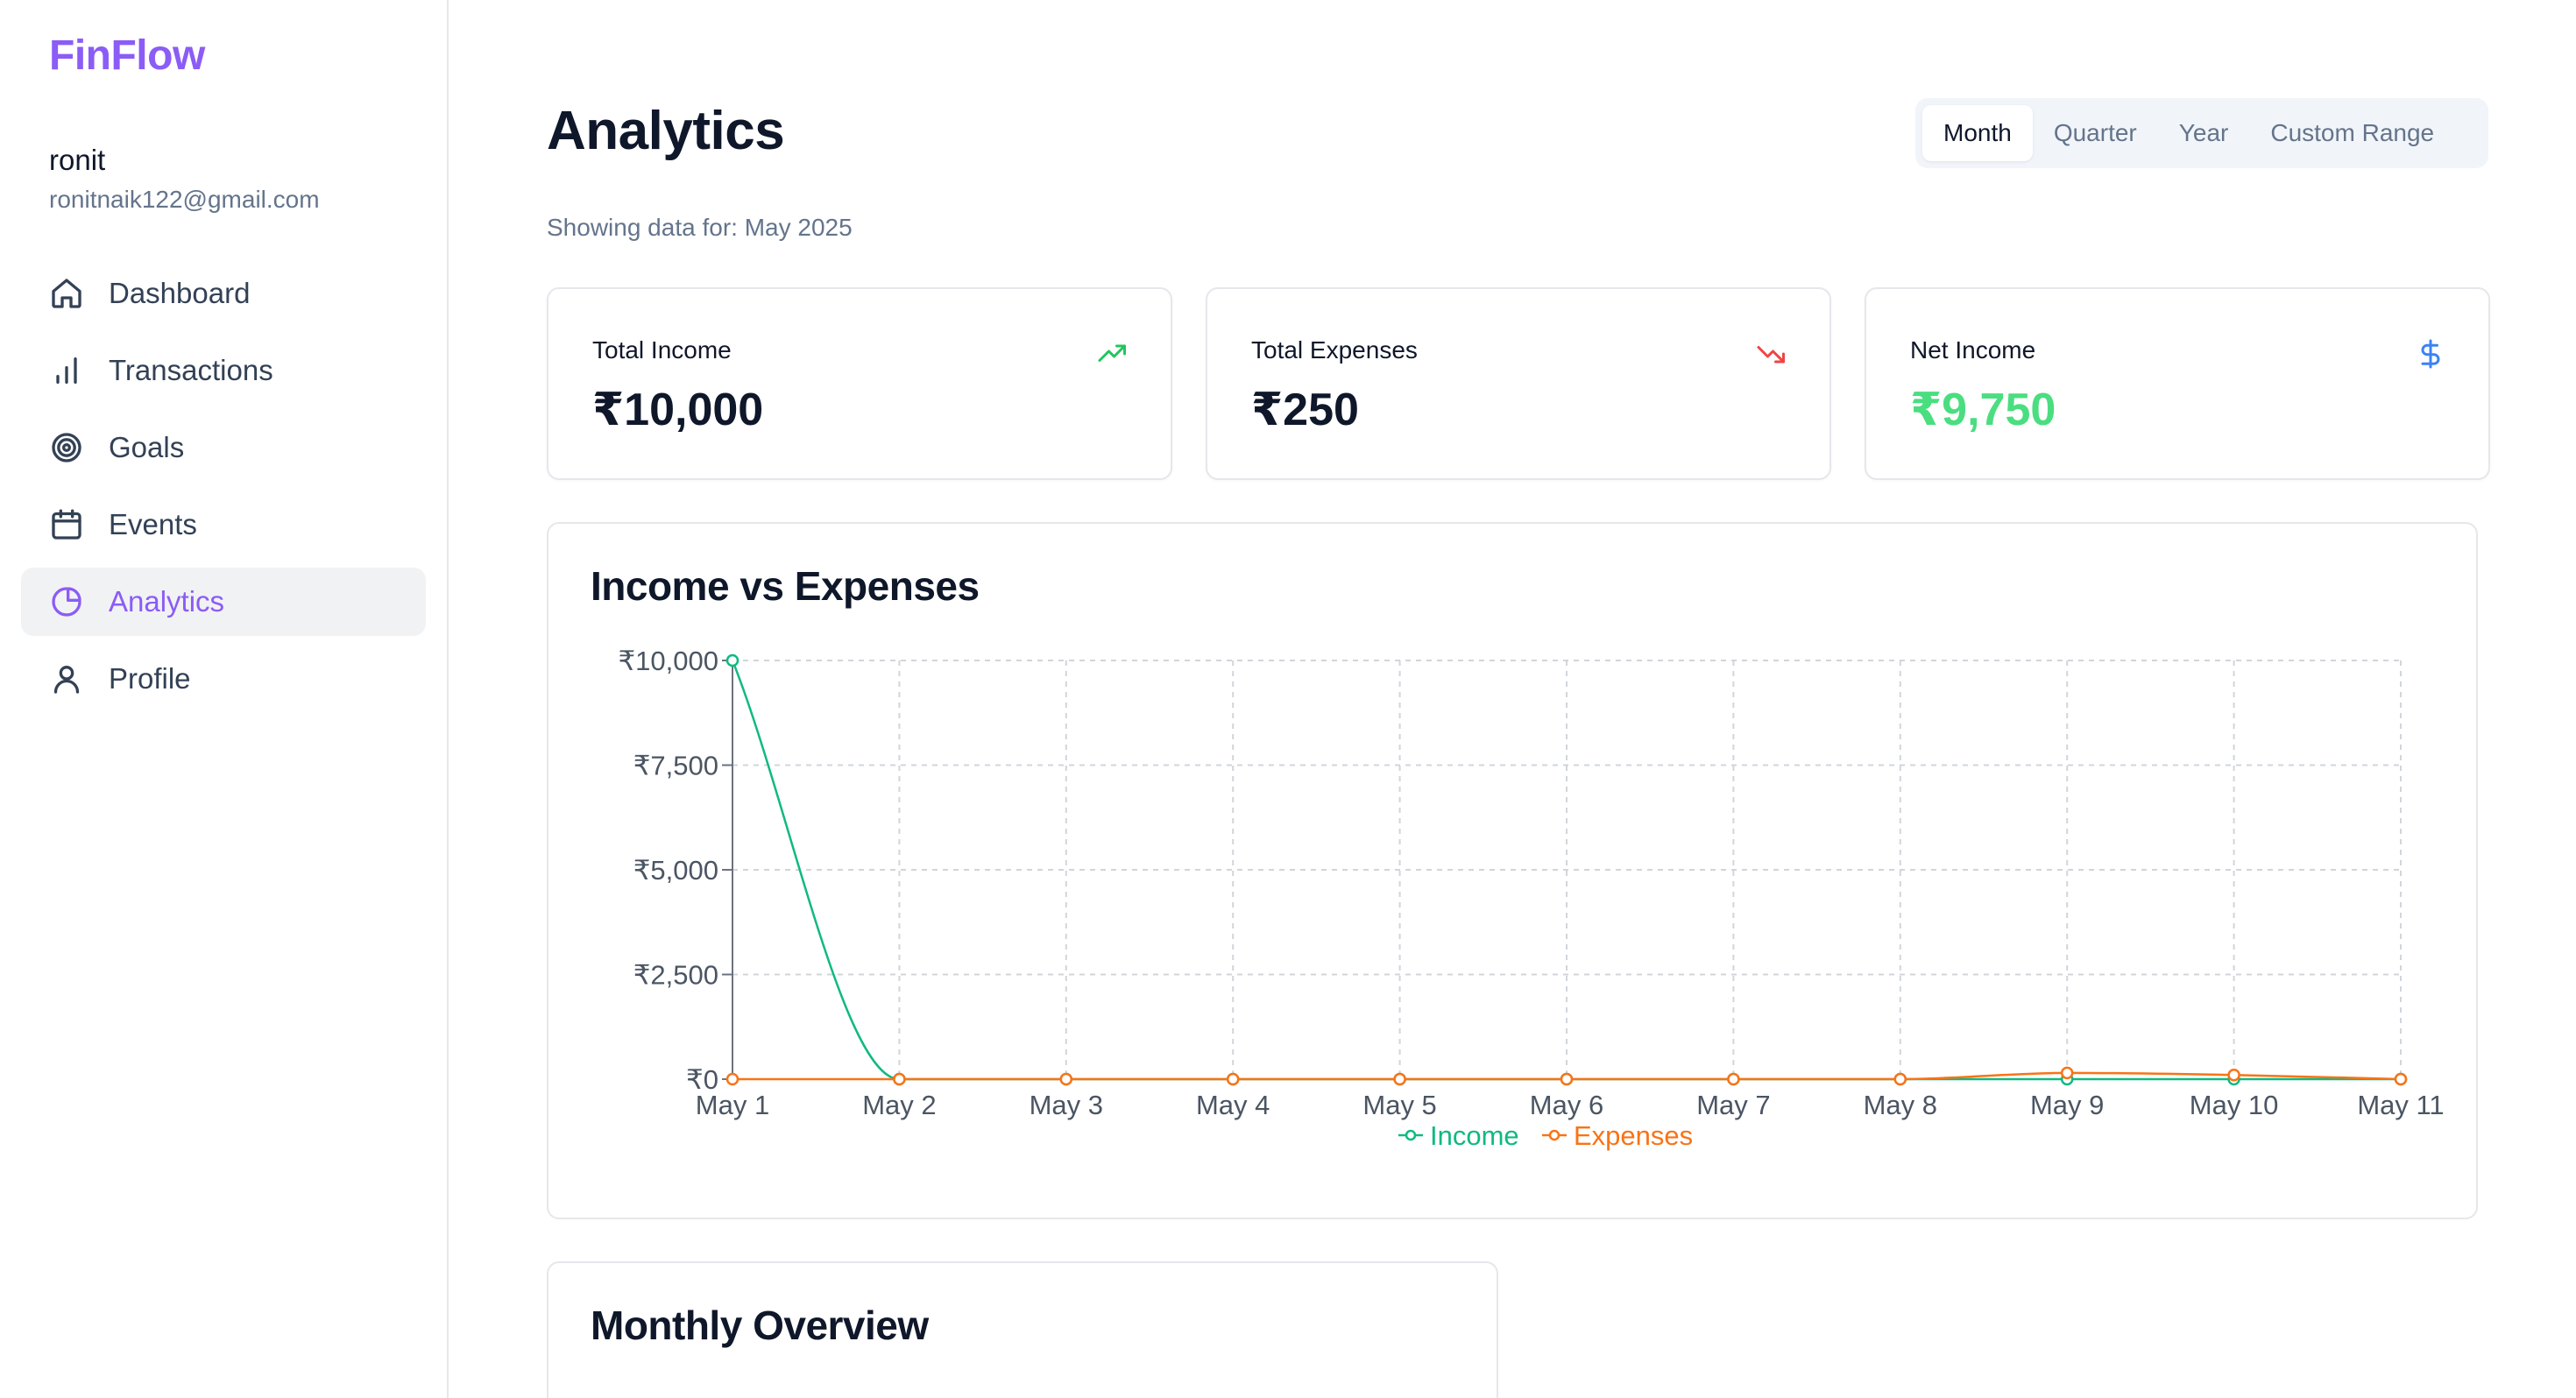 The image size is (2576, 1398). What do you see at coordinates (675, 870) in the screenshot?
I see `y-tick-label: ₹5,000` at bounding box center [675, 870].